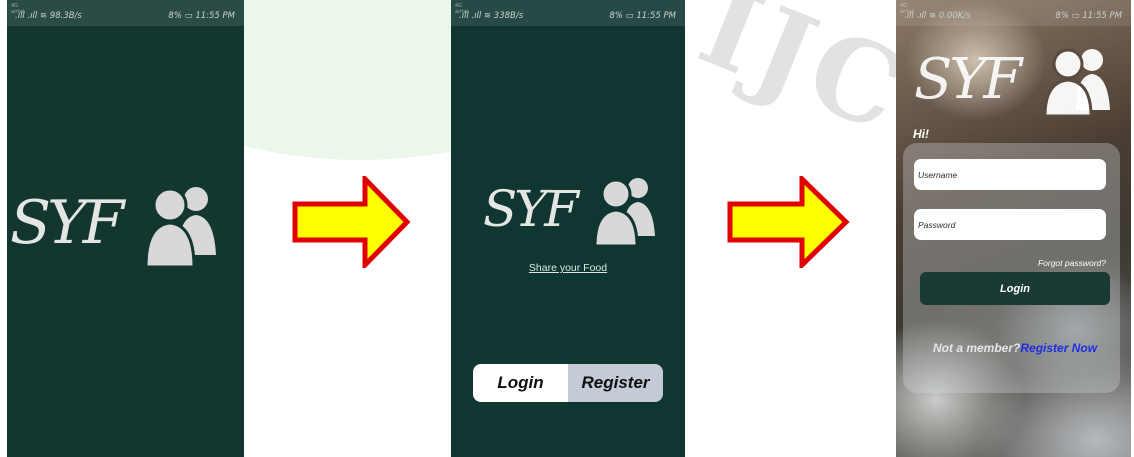  What do you see at coordinates (48, 16) in the screenshot?
I see `network-status: .ıll .ıll ≋ 98.3B/s` at bounding box center [48, 16].